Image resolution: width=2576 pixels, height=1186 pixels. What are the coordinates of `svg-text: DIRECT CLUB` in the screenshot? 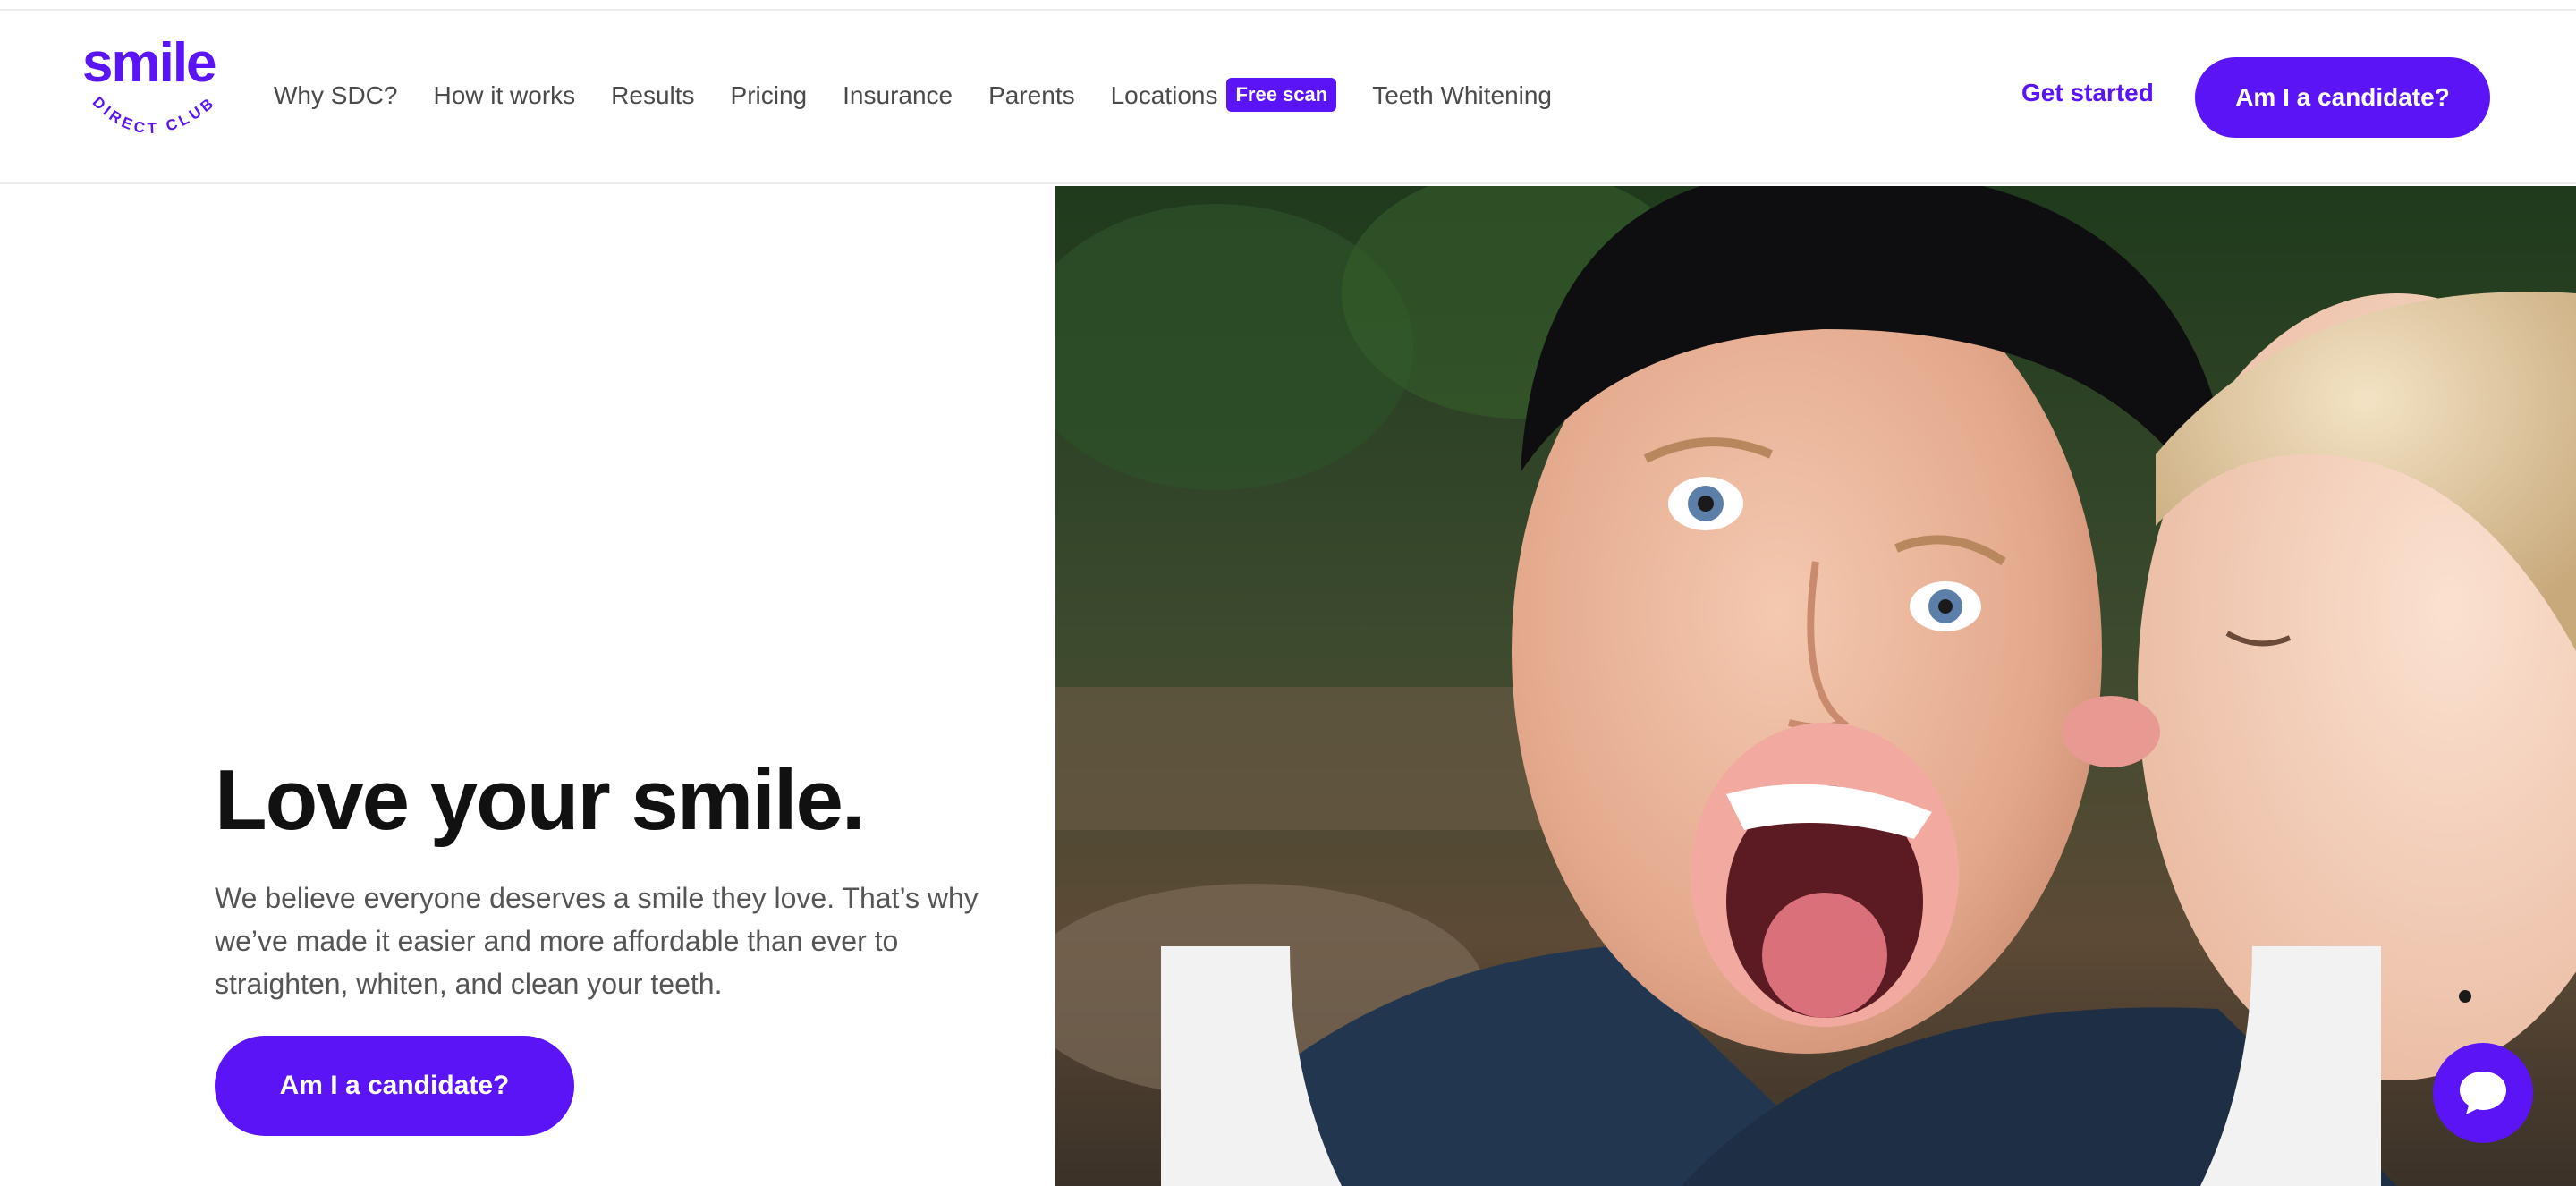 It's located at (154, 115).